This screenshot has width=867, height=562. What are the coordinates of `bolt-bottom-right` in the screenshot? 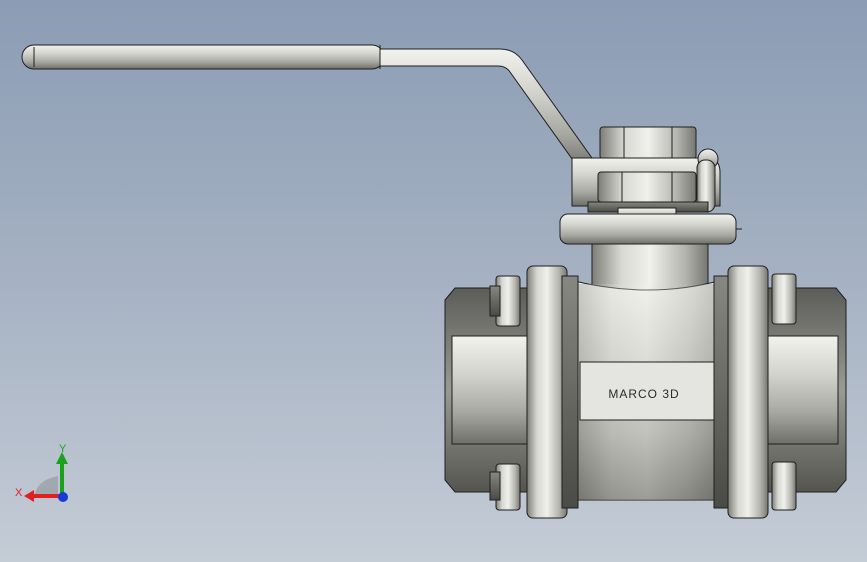 It's located at (784, 486).